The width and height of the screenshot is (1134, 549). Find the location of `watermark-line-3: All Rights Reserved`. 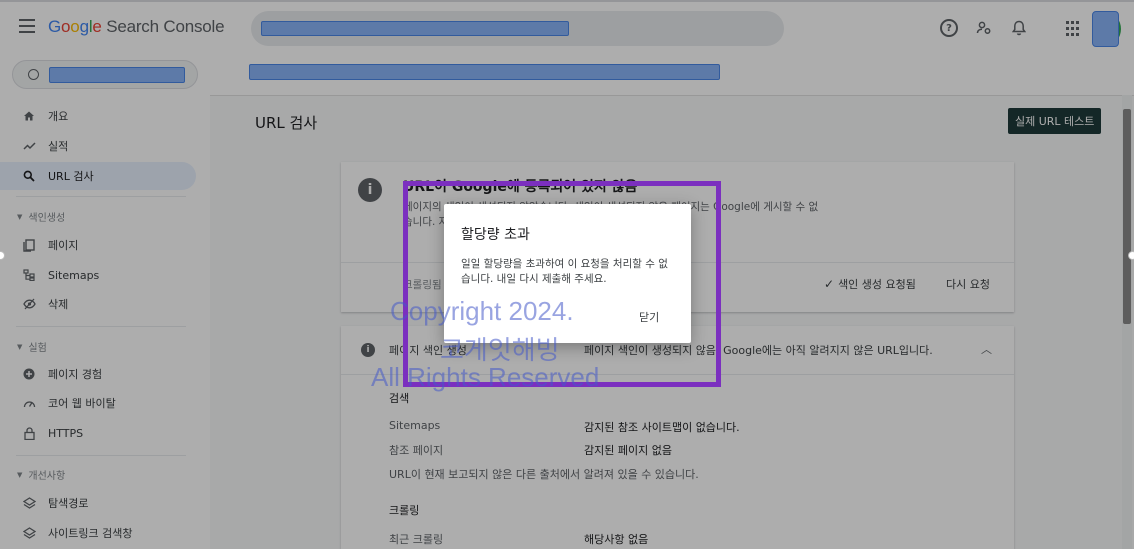

watermark-line-3: All Rights Reserved is located at coordinates (485, 377).